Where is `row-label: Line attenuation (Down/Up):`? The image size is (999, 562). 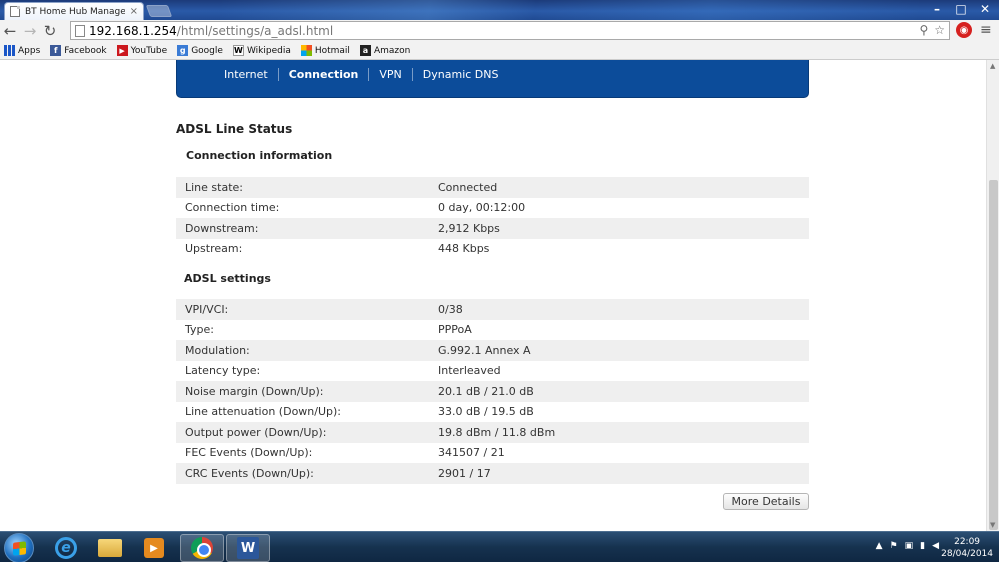
row-label: Line attenuation (Down/Up): is located at coordinates (263, 412).